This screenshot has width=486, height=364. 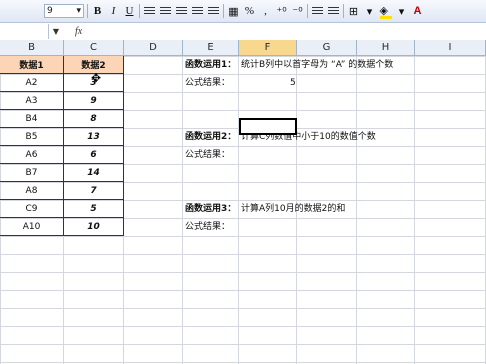 I want to click on fill-color-dropdown: ▾, so click(x=401, y=11).